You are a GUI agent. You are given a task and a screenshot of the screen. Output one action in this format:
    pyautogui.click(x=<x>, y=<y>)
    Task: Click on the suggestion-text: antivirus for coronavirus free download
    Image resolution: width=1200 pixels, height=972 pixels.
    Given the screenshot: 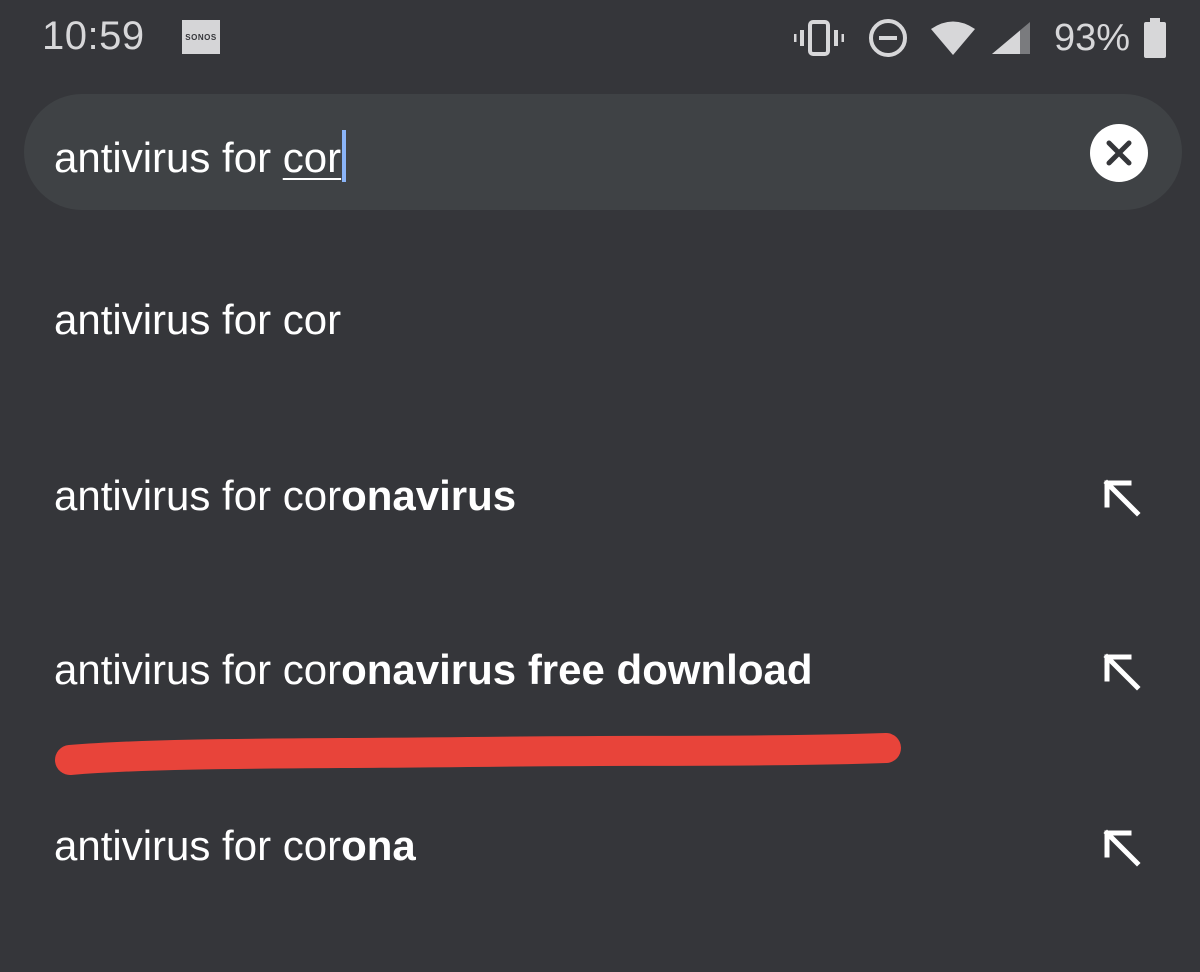 What is the action you would take?
    pyautogui.click(x=433, y=670)
    